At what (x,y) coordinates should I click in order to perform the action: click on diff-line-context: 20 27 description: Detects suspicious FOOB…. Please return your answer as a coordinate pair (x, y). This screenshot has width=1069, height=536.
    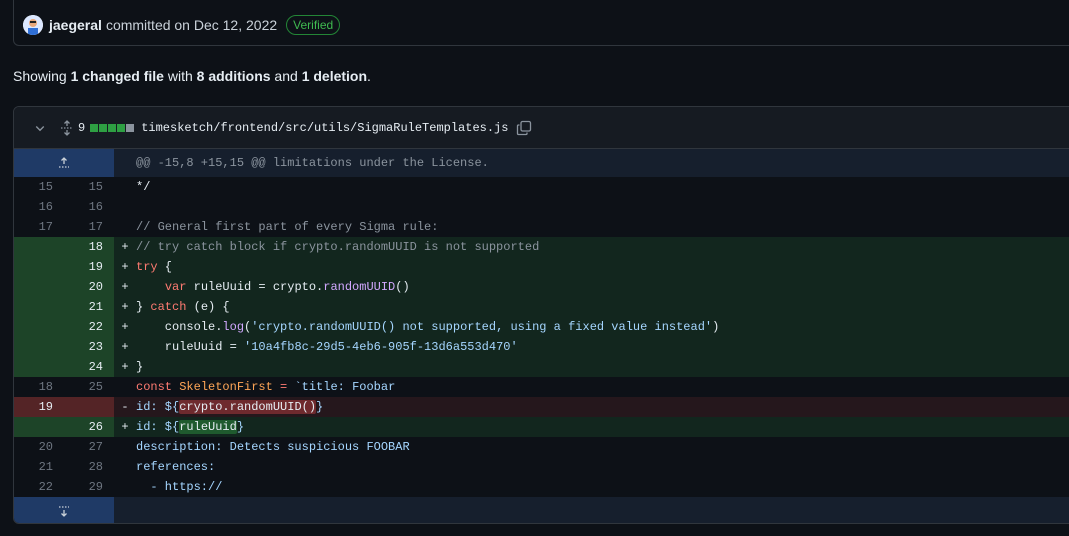
    Looking at the image, I should click on (541, 447).